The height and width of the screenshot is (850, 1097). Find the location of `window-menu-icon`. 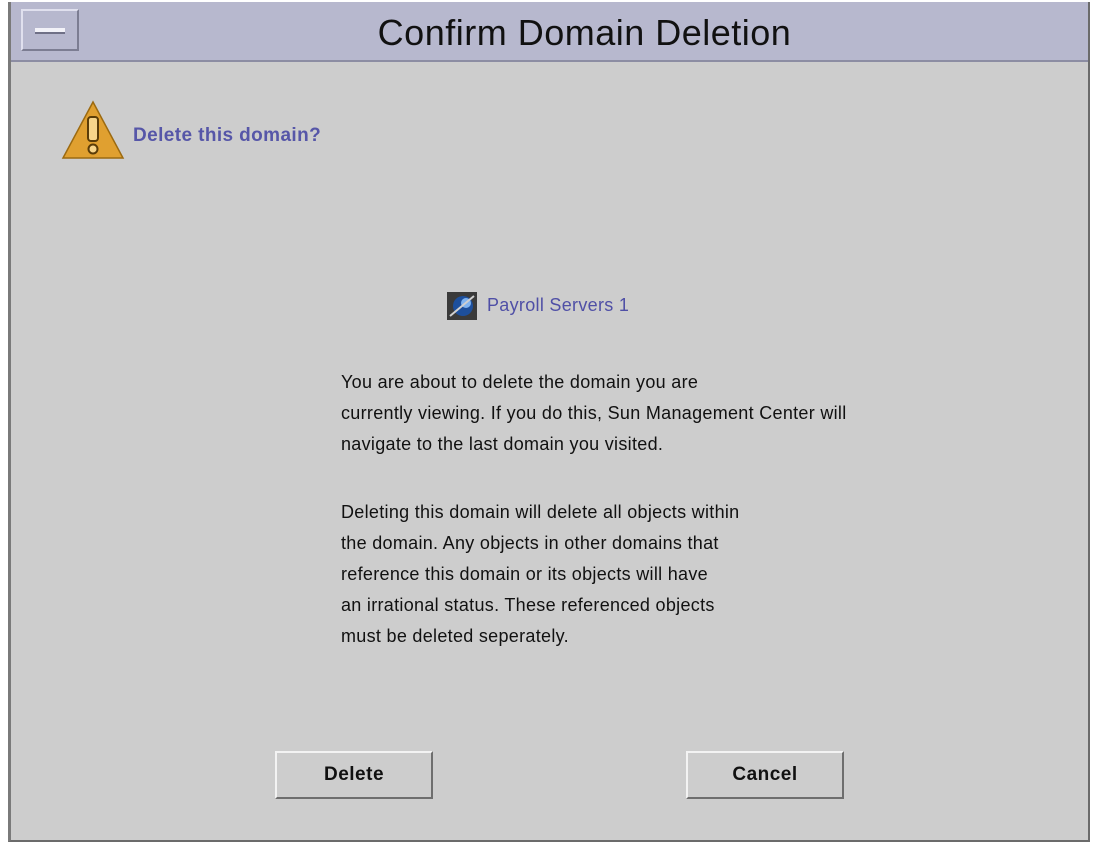

window-menu-icon is located at coordinates (50, 31).